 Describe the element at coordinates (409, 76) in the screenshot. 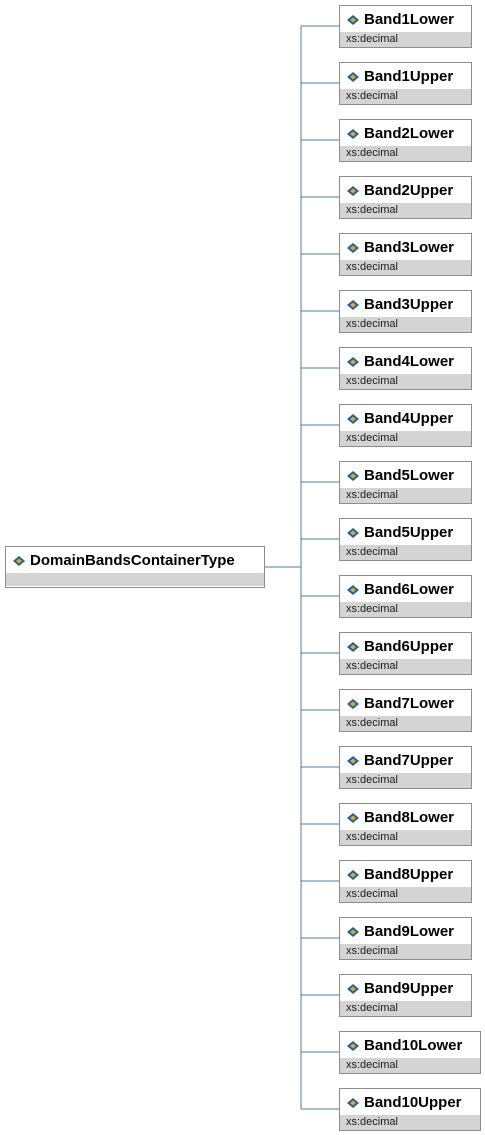

I see `child-element-label: Band1Upper` at that location.